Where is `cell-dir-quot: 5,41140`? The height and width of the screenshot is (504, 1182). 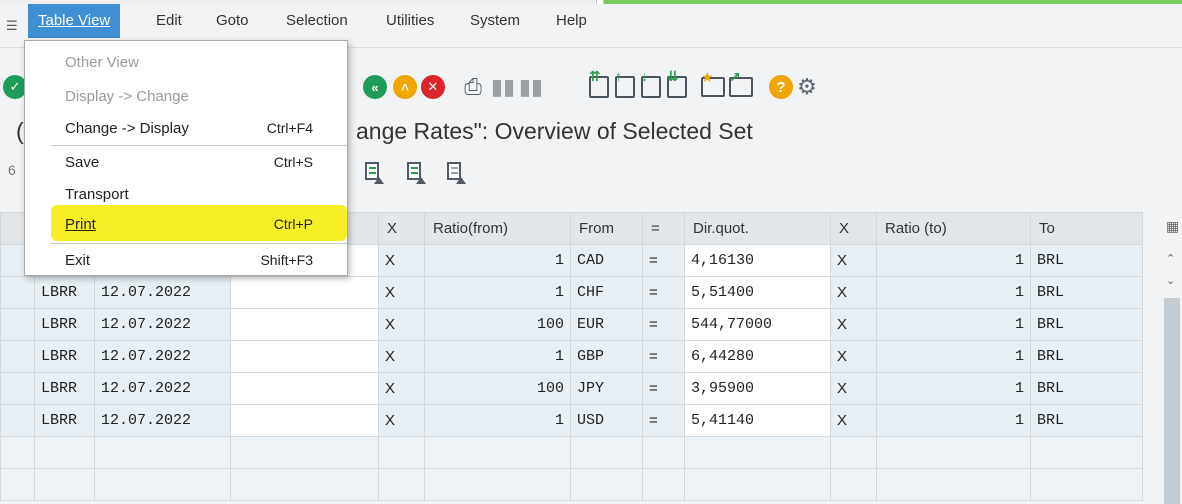 cell-dir-quot: 5,41140 is located at coordinates (757, 420).